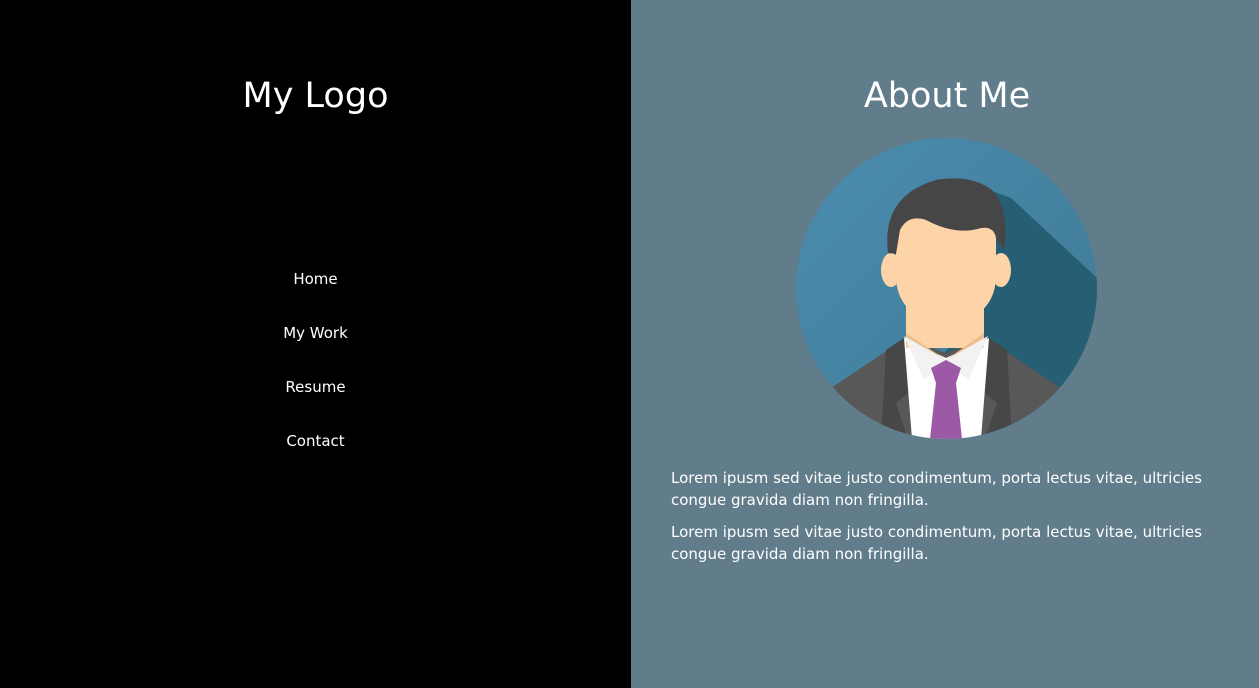  Describe the element at coordinates (315, 291) in the screenshot. I see `nav-item-home: Home` at that location.